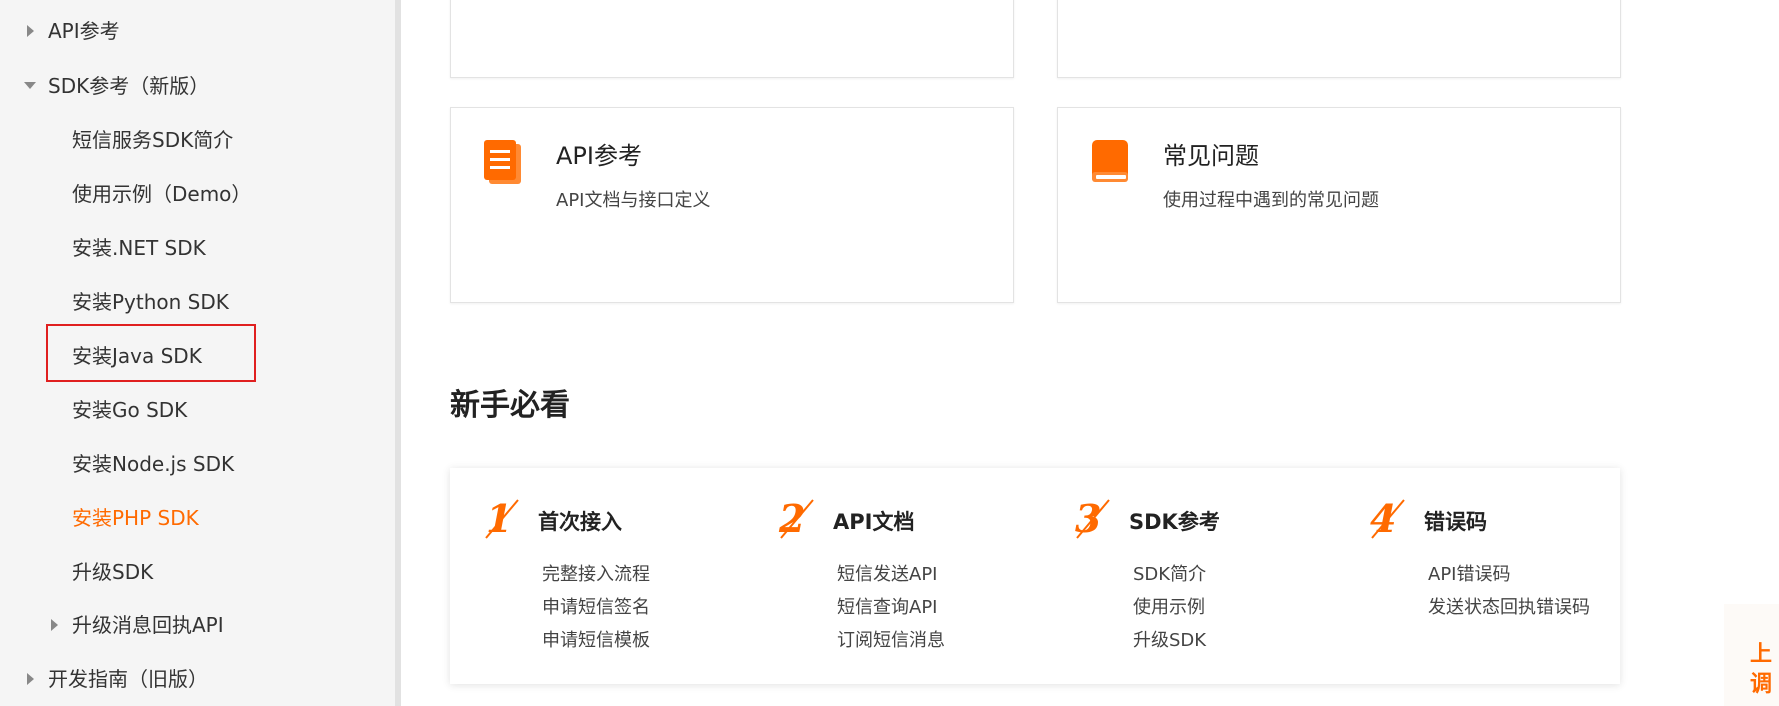 The image size is (1779, 706). What do you see at coordinates (596, 639) in the screenshot?
I see `step-link: 申请短信模板` at bounding box center [596, 639].